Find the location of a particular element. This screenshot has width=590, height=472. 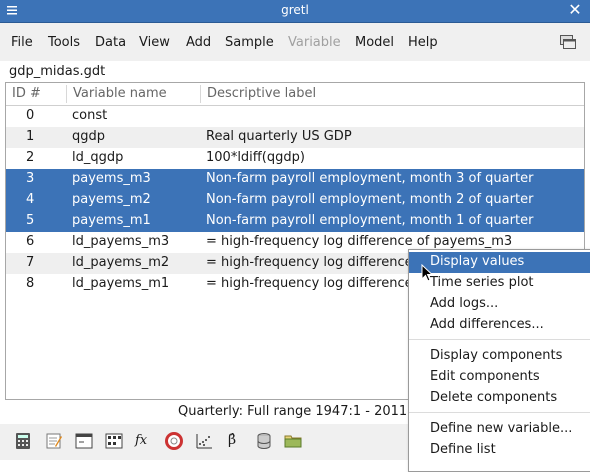

table-row: 0 const is located at coordinates (295, 116).